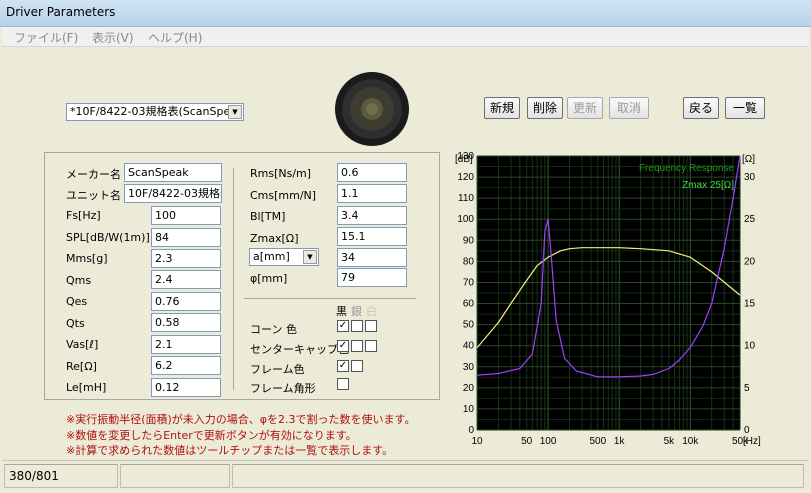 This screenshot has width=811, height=493. What do you see at coordinates (748, 159) in the screenshot?
I see `y2-axis-label: [Ω]` at bounding box center [748, 159].